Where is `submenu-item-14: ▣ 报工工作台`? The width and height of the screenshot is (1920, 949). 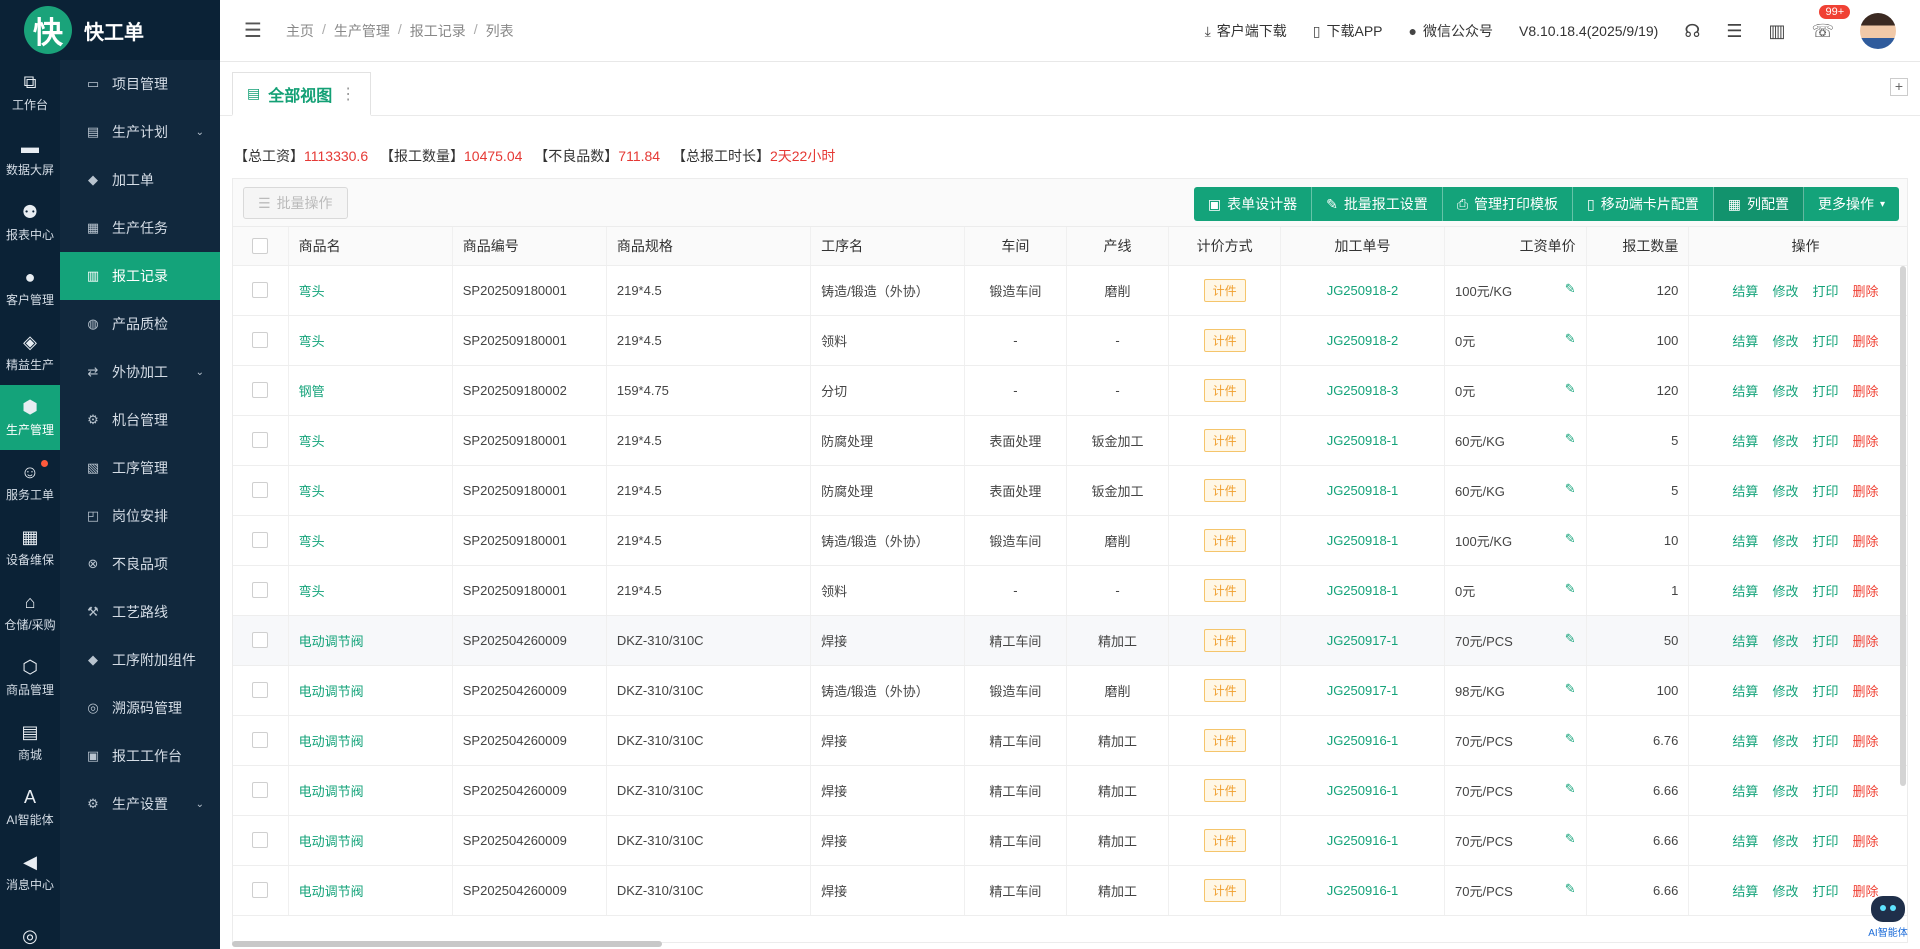
submenu-item-14: ▣ 报工工作台 is located at coordinates (140, 756).